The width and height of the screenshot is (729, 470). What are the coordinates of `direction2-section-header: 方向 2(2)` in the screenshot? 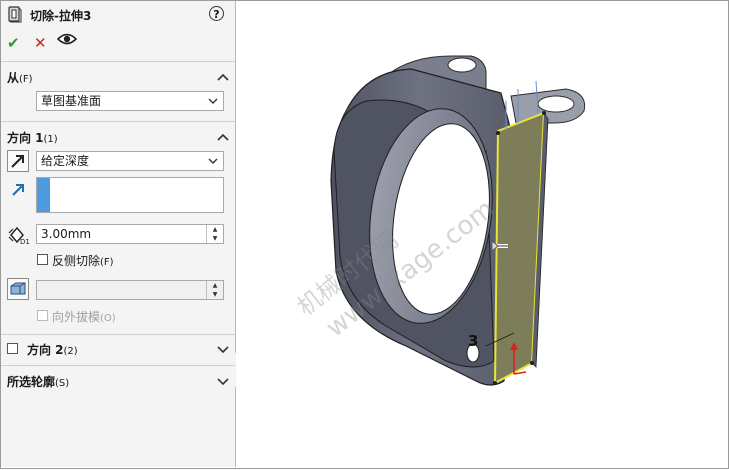 It's located at (52, 349).